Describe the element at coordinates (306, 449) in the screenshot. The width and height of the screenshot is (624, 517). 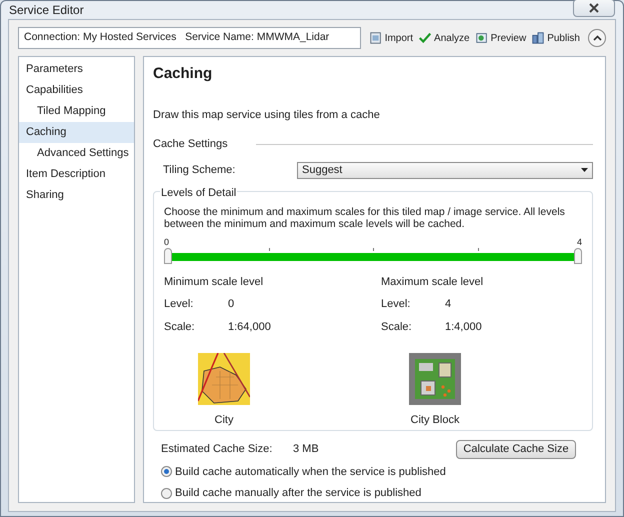
I see `cache-size-value: 3 MB` at that location.